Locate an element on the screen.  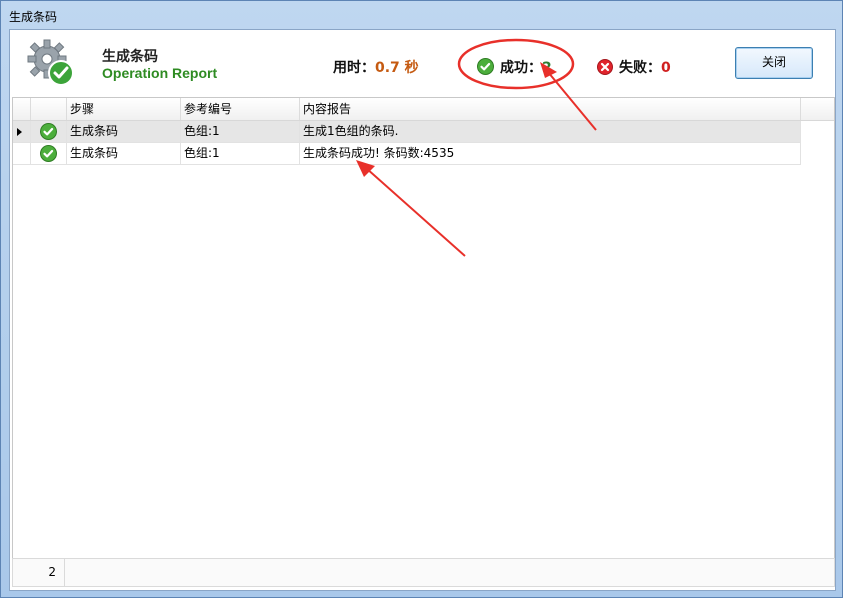
success-stat: 成功：2 is located at coordinates (514, 67).